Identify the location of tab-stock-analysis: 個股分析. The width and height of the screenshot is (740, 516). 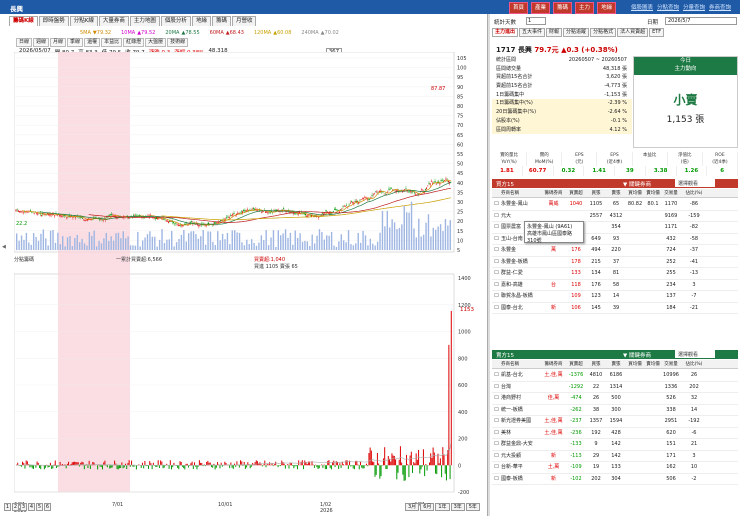
(175, 21).